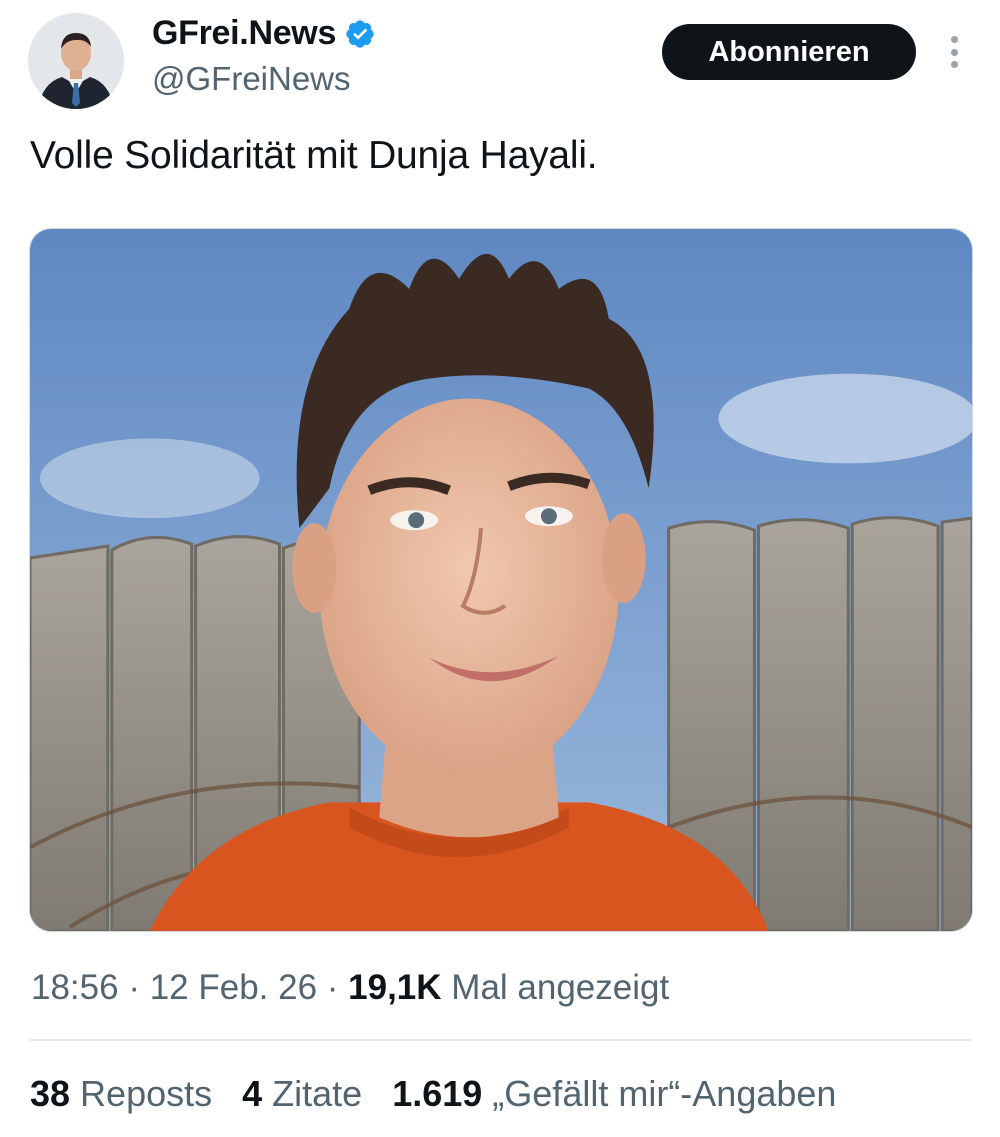 The image size is (1000, 1137). Describe the element at coordinates (252, 1093) in the screenshot. I see `quotes-count: 4` at that location.